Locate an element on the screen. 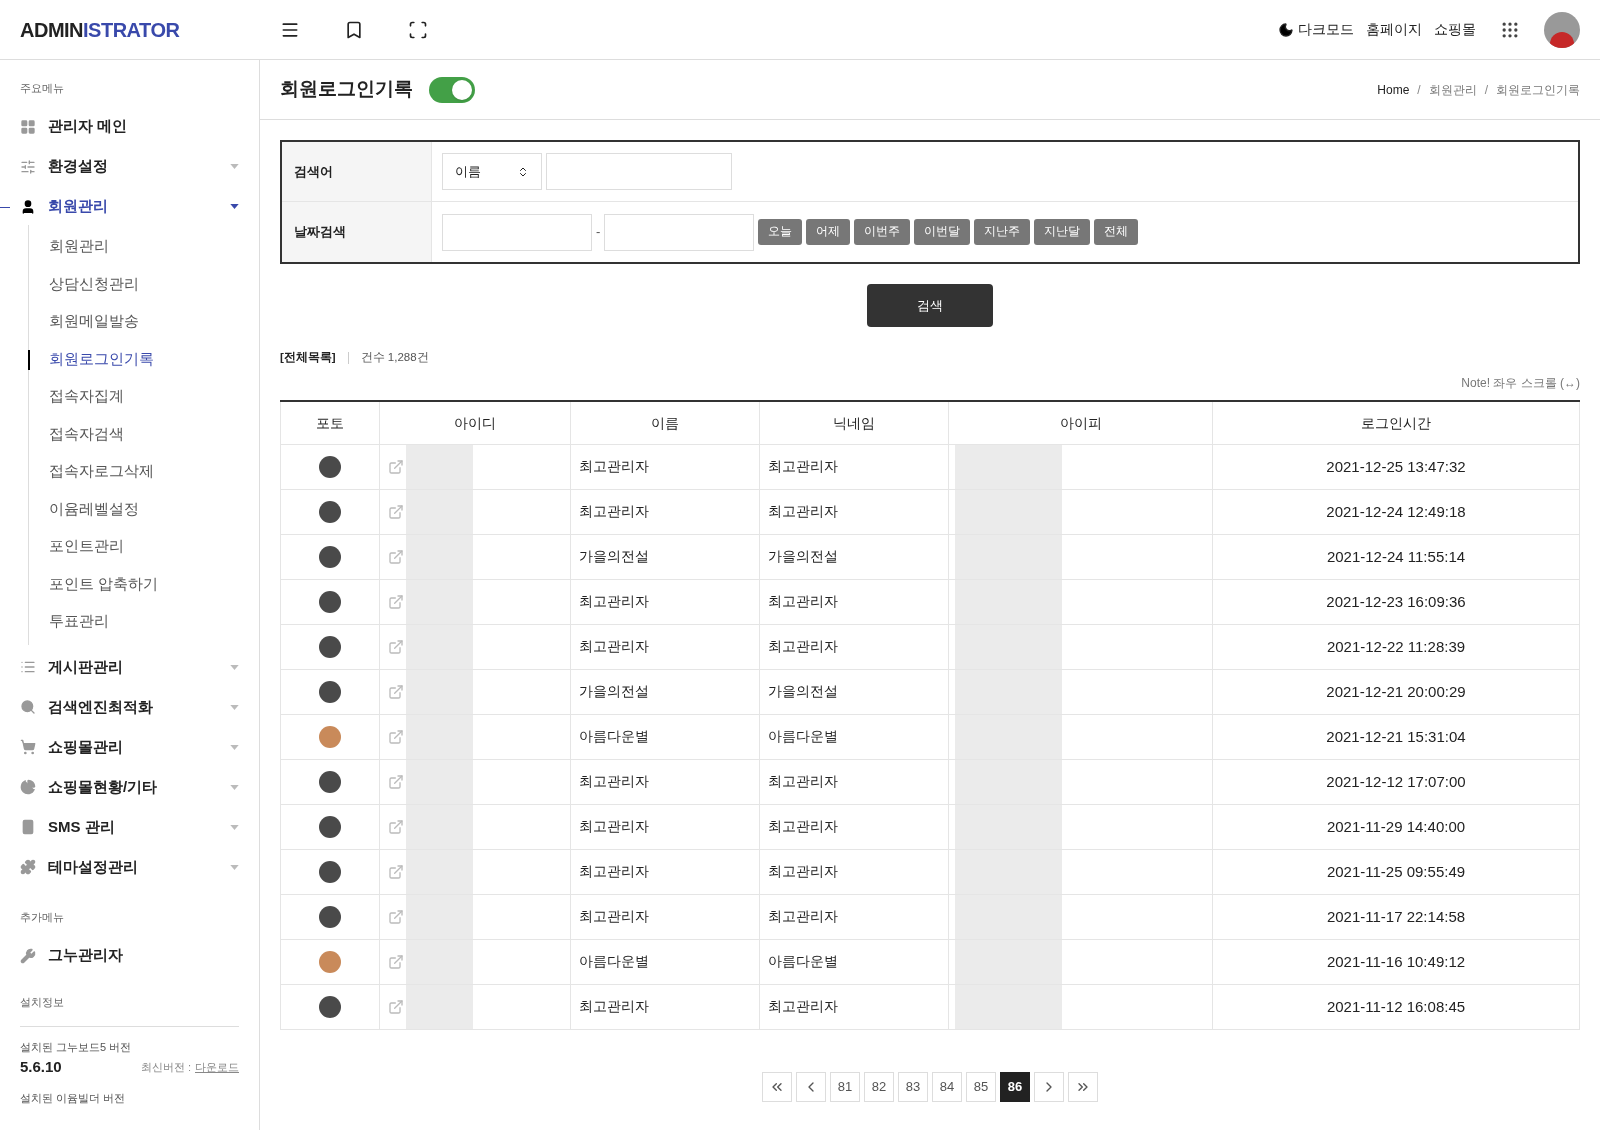 The width and height of the screenshot is (1600, 1130). phone-icon is located at coordinates (28, 827).